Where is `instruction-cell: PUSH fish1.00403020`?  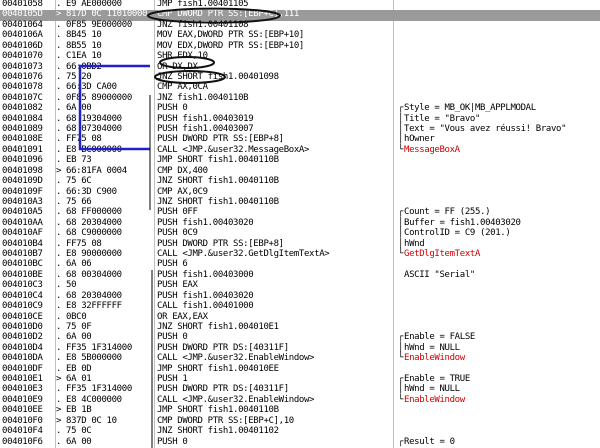 instruction-cell: PUSH fish1.00403020 is located at coordinates (205, 222).